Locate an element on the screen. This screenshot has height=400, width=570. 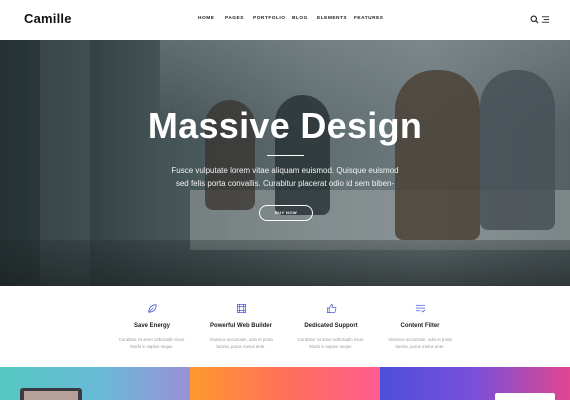
buy-now-button: BUY NOW is located at coordinates (286, 213).